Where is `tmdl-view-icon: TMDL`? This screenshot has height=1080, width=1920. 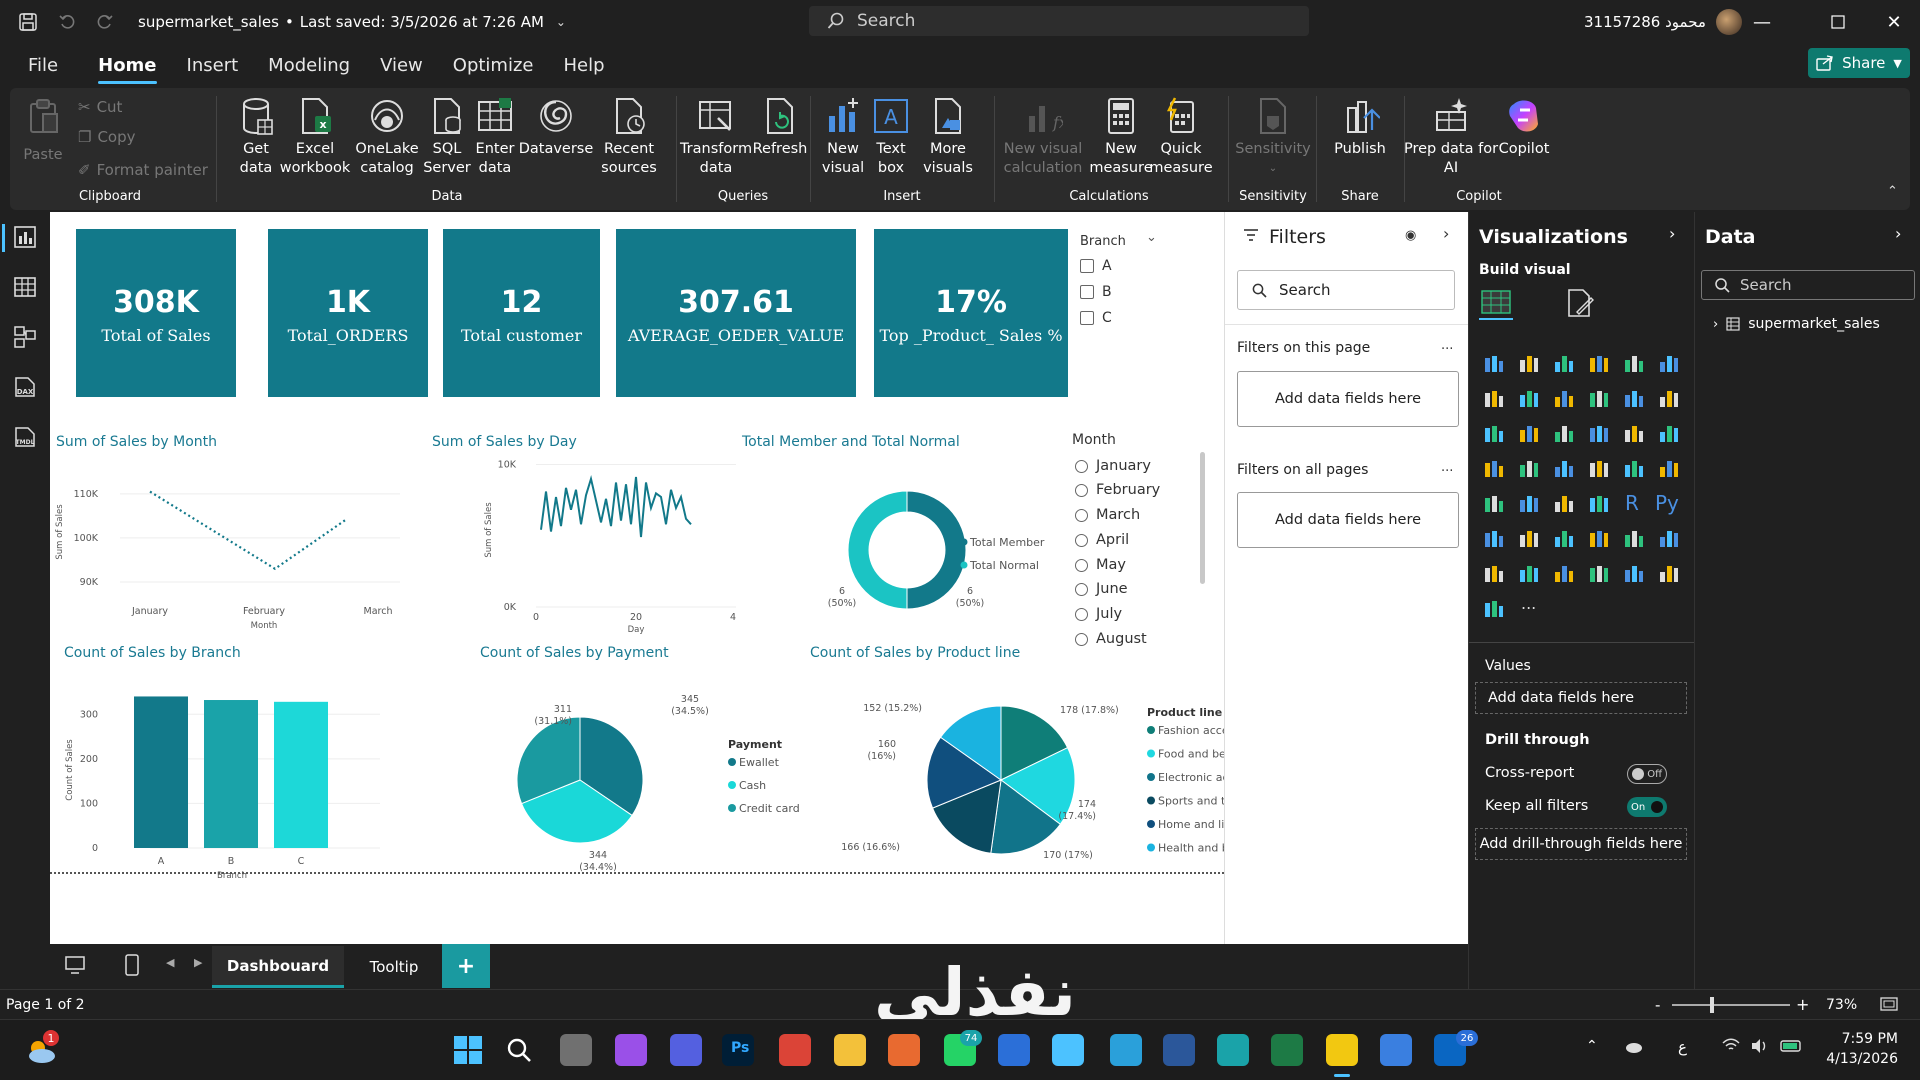 tmdl-view-icon: TMDL is located at coordinates (25, 437).